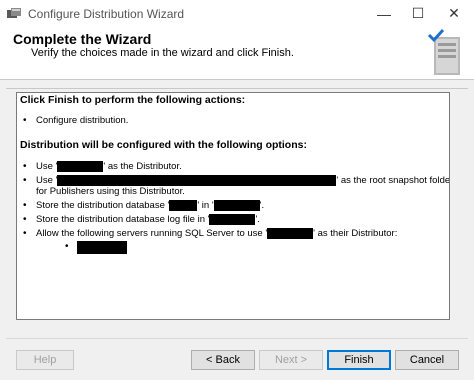 This screenshot has height=380, width=474. Describe the element at coordinates (82, 39) in the screenshot. I see `page-title: Complete the Wizard` at that location.